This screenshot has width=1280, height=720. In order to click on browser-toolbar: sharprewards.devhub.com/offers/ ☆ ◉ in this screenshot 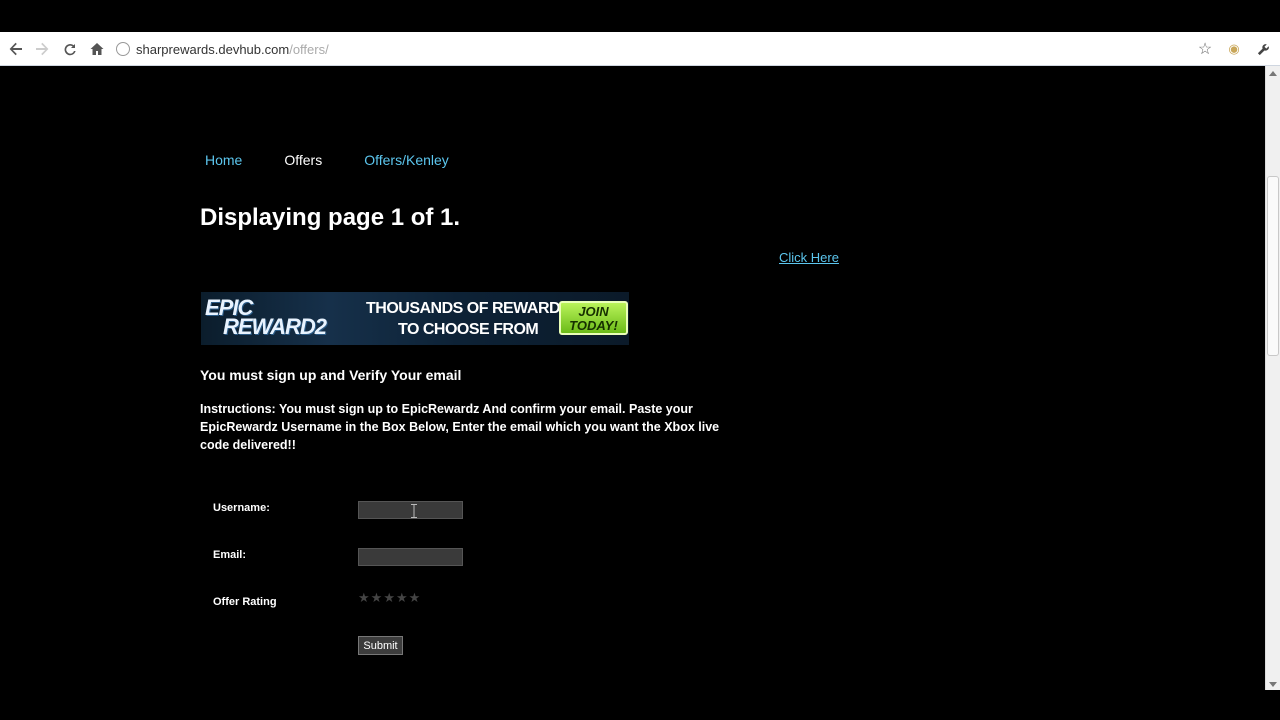, I will do `click(640, 49)`.